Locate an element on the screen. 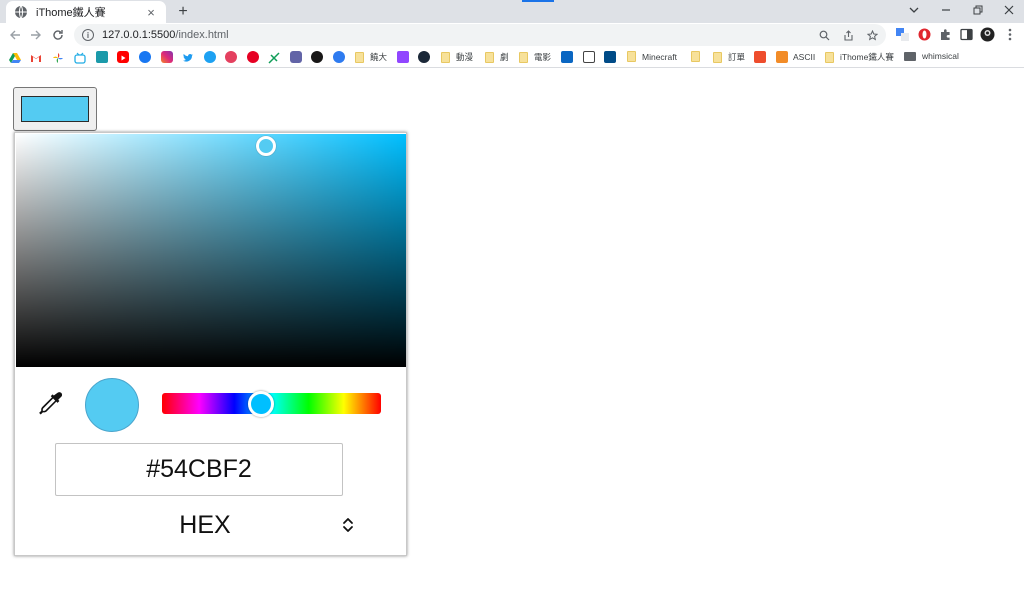 This screenshot has height=606, width=1024. hue-slider-handle is located at coordinates (261, 403).